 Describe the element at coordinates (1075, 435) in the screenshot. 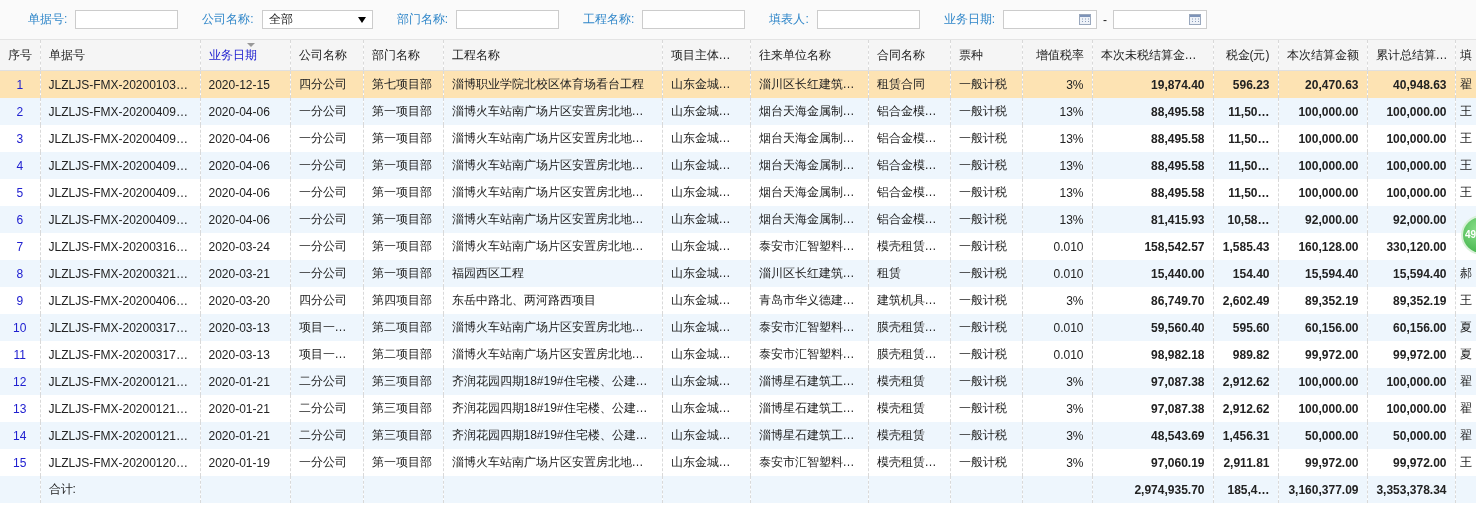

I see `table-cell: 3%` at that location.